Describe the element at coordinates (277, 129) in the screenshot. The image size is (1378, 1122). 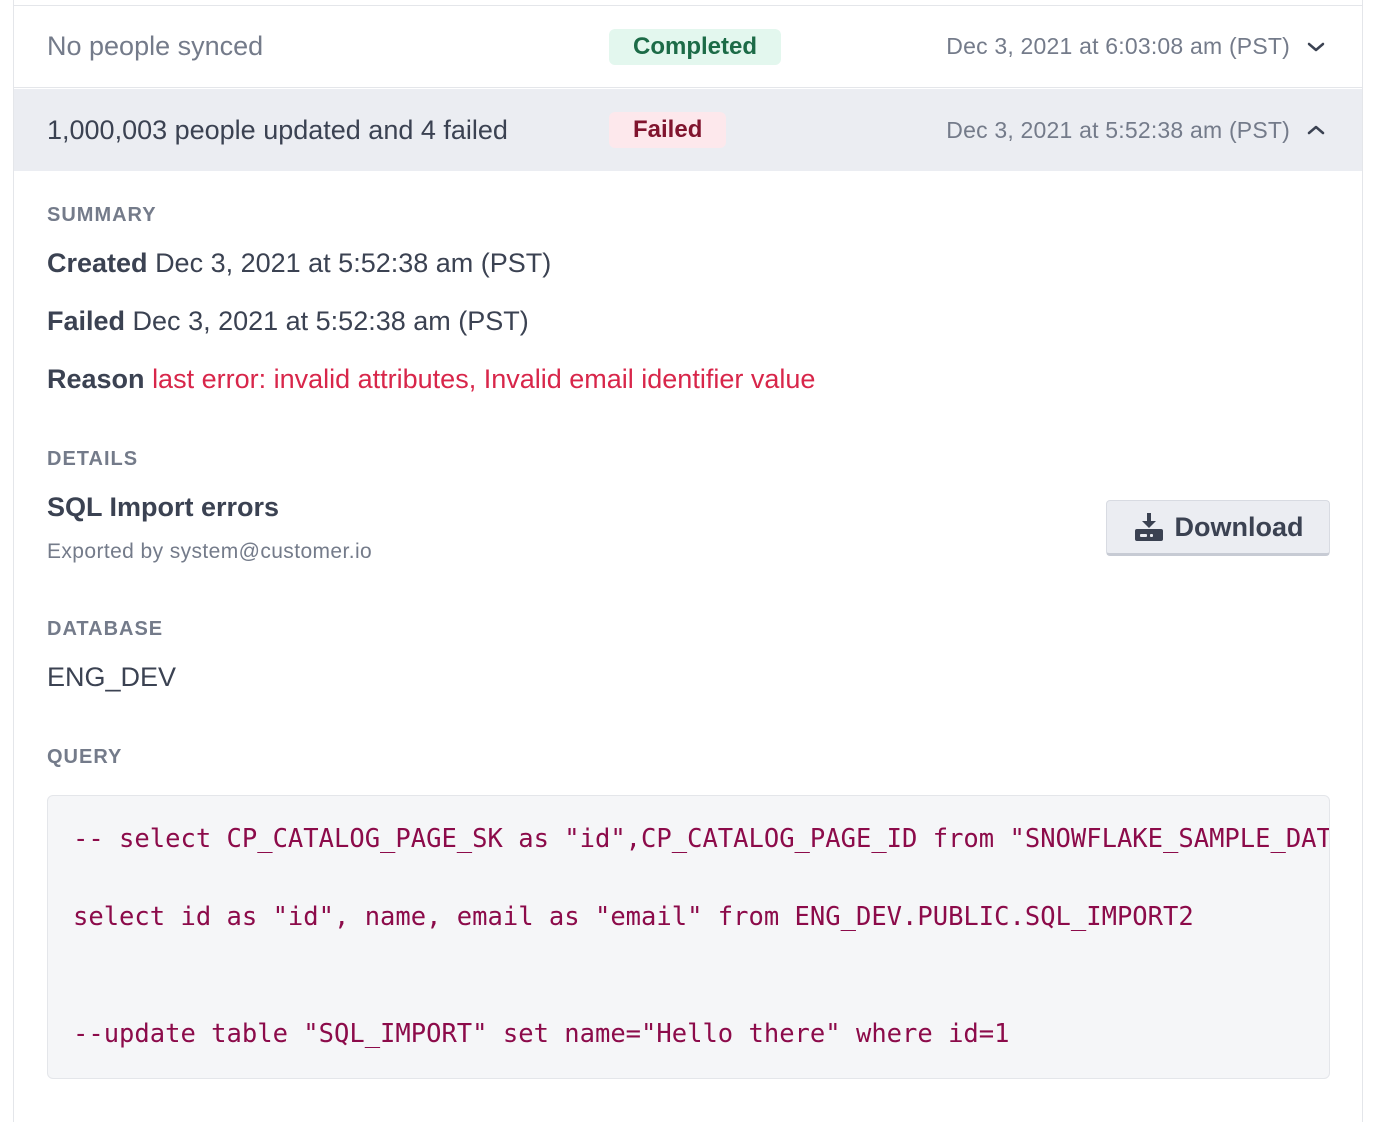
I see `sync-row-title: 1,000,003 people updated and 4 failed` at that location.